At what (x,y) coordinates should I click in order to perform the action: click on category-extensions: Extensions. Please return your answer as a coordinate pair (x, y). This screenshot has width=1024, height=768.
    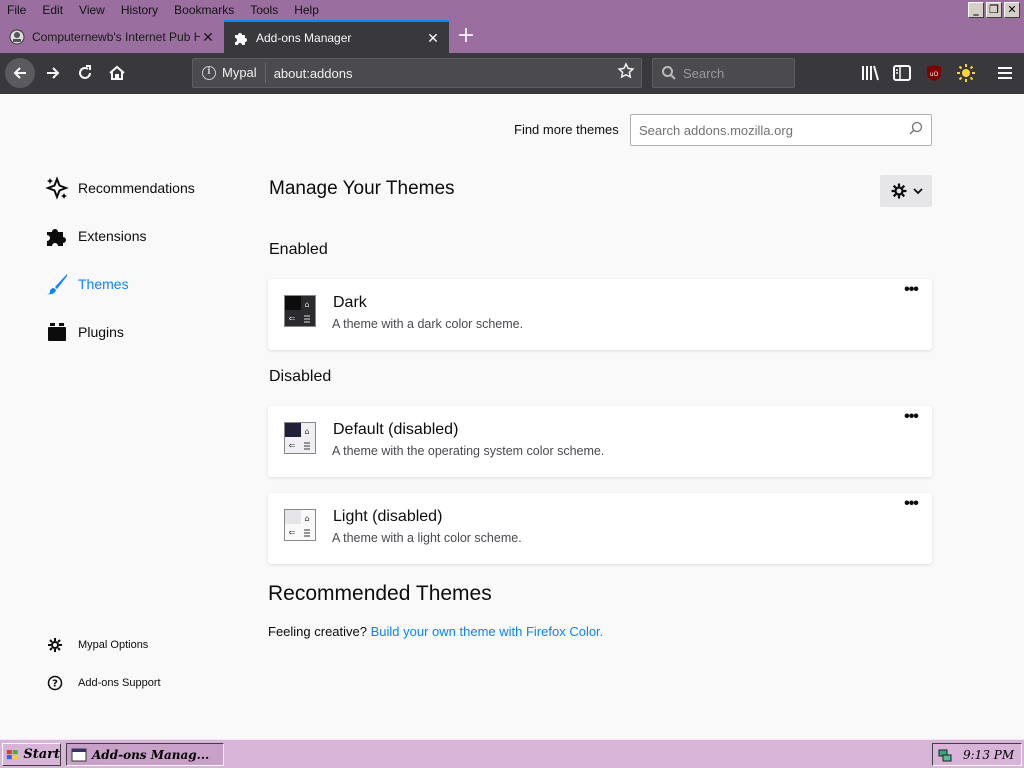
    Looking at the image, I should click on (95, 236).